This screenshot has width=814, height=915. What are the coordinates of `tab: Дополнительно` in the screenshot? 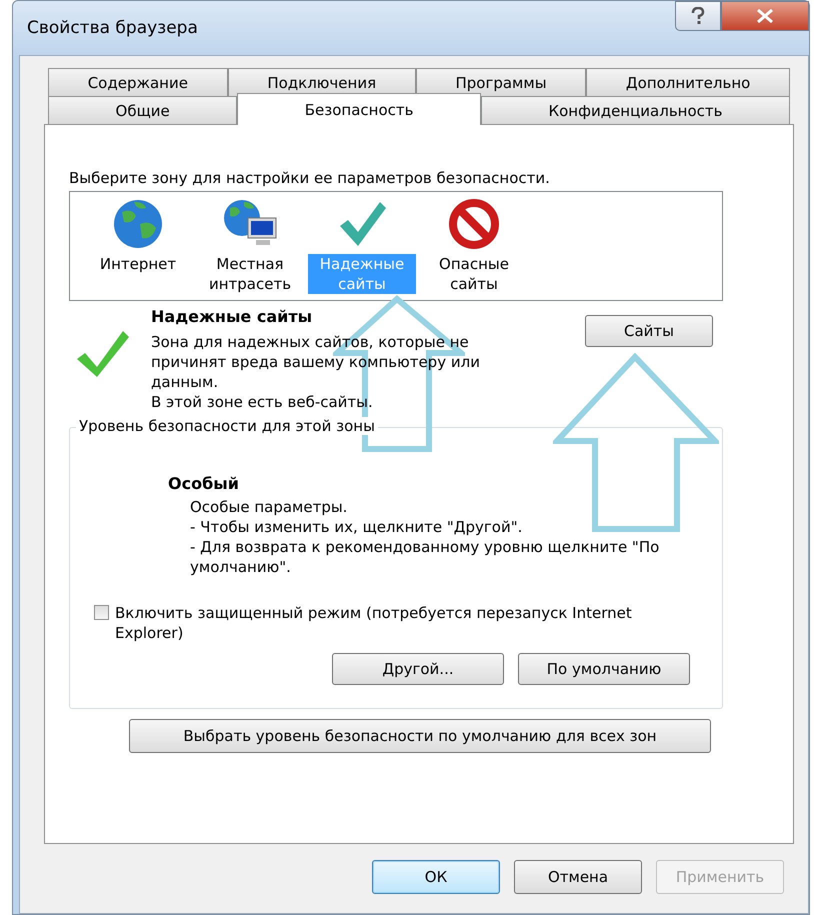 It's located at (688, 82).